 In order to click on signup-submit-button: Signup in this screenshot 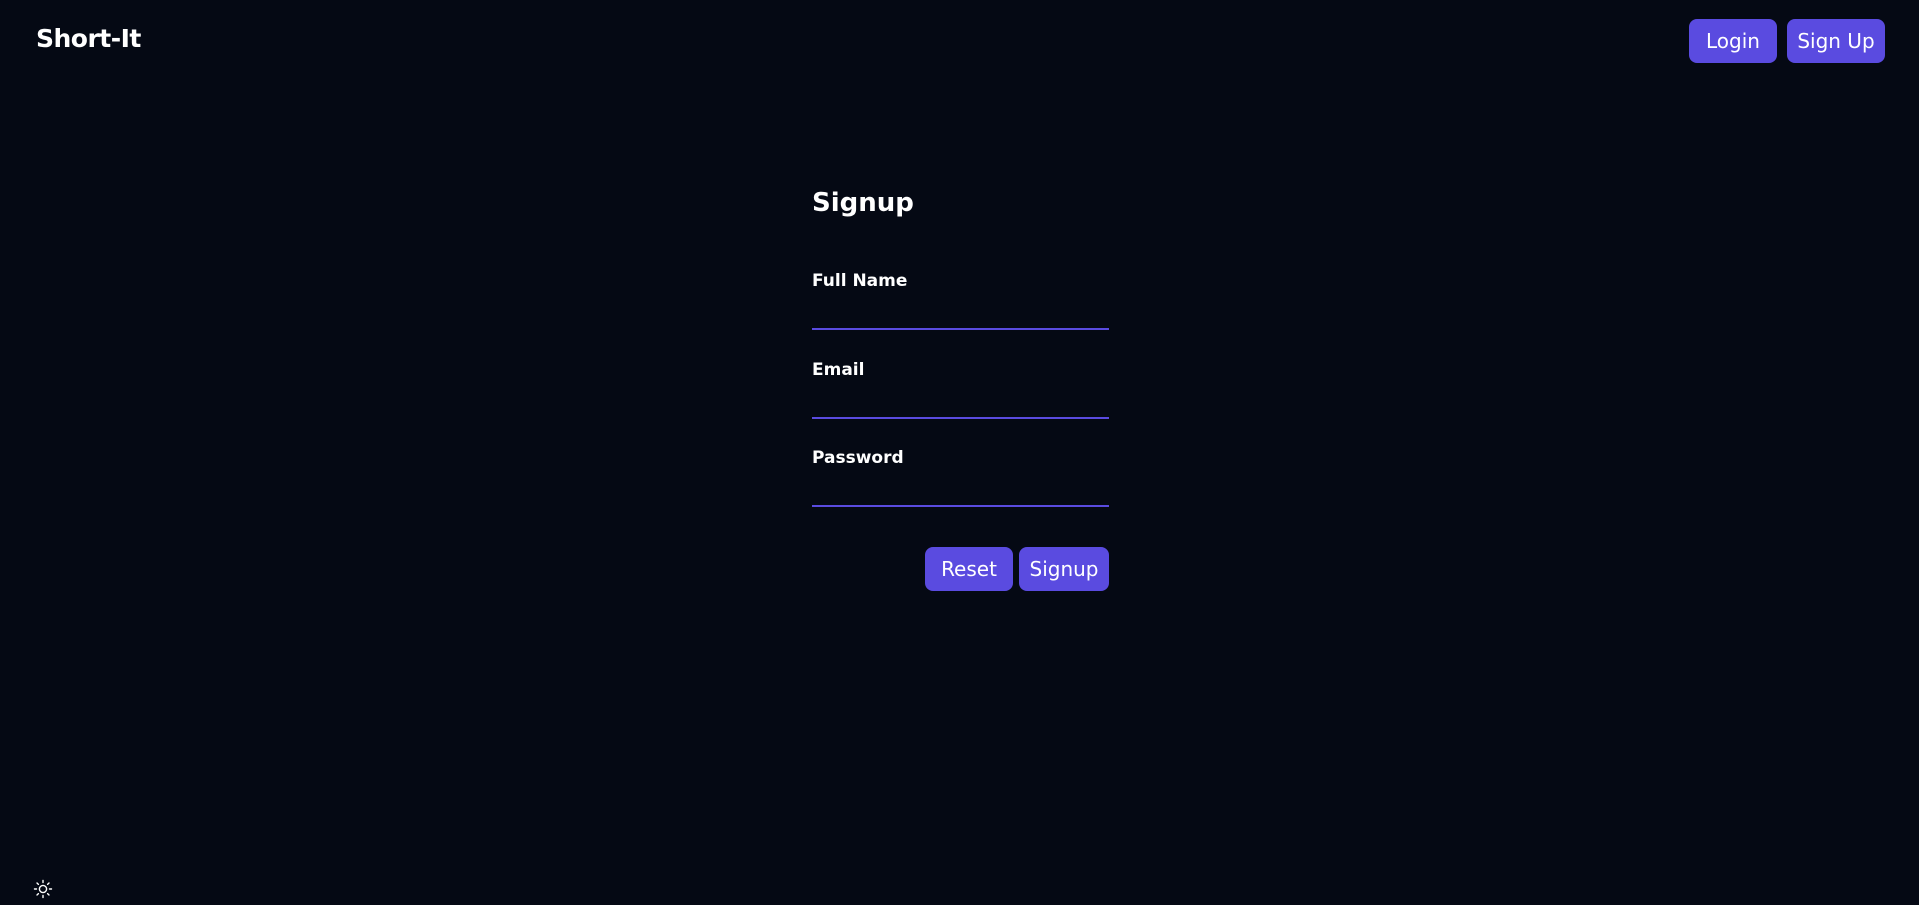, I will do `click(1064, 569)`.